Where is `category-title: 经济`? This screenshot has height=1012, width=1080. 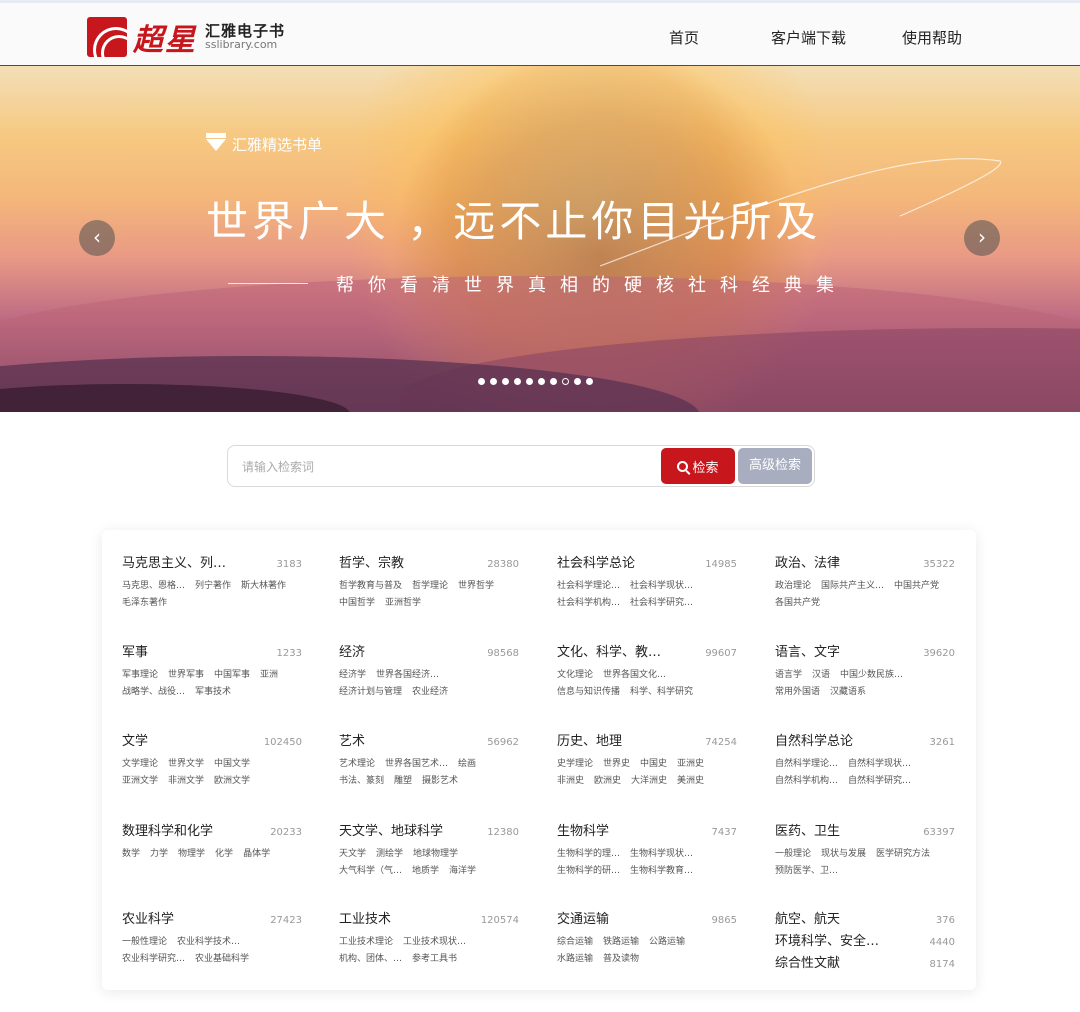
category-title: 经济 is located at coordinates (352, 650).